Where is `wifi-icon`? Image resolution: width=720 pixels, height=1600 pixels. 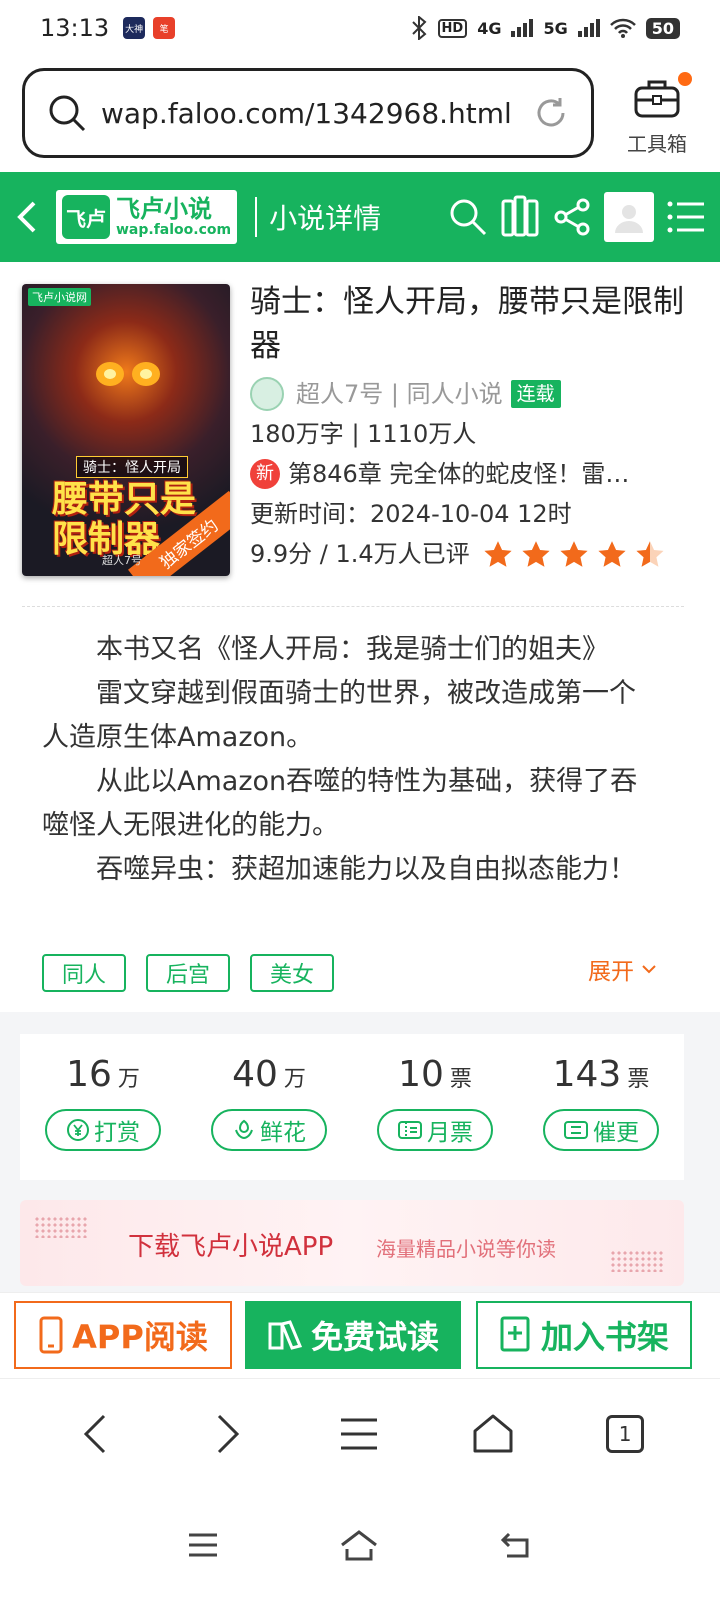
wifi-icon is located at coordinates (622, 28).